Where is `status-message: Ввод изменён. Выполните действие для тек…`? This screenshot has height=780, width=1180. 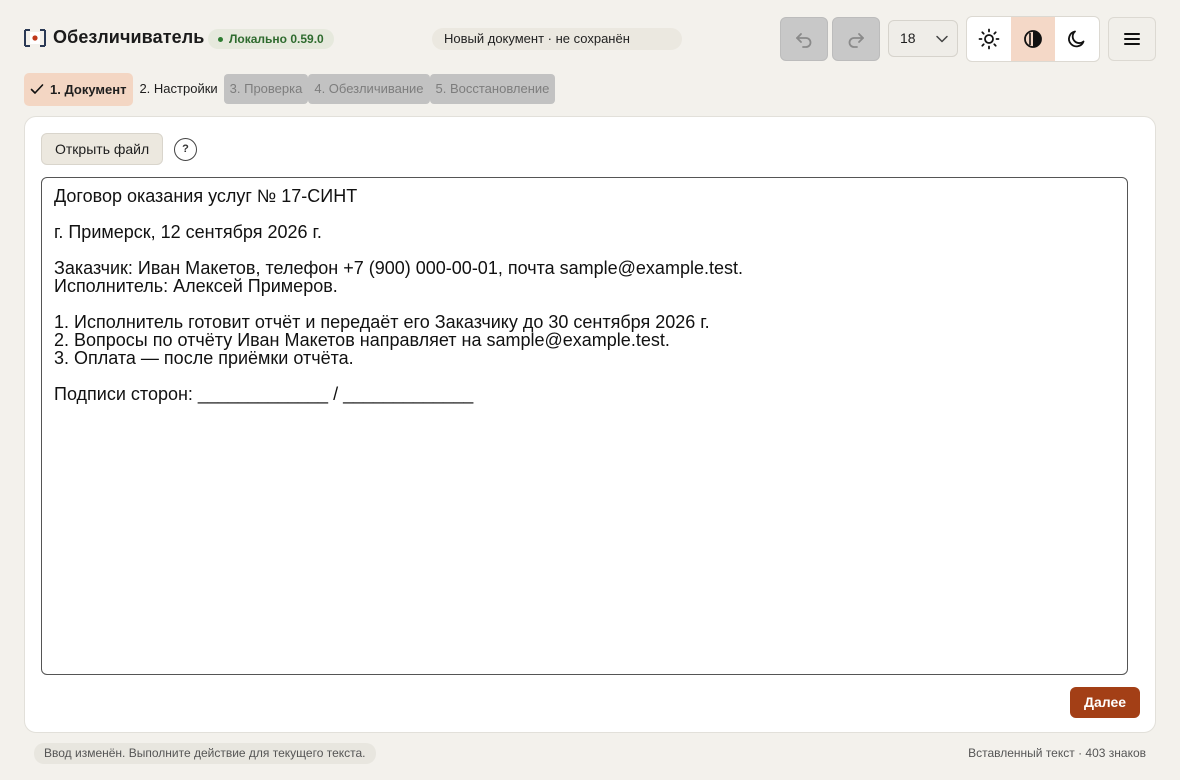
status-message: Ввод изменён. Выполните действие для тек… is located at coordinates (205, 753).